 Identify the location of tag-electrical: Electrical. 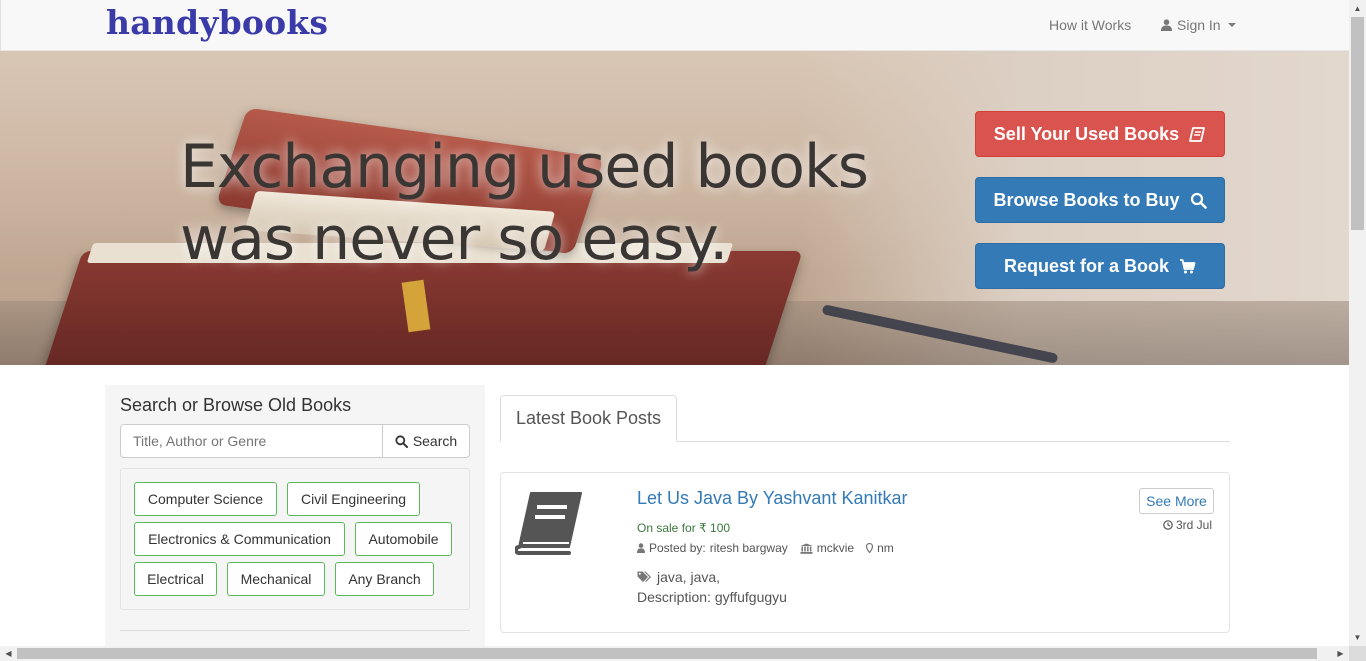
(175, 579).